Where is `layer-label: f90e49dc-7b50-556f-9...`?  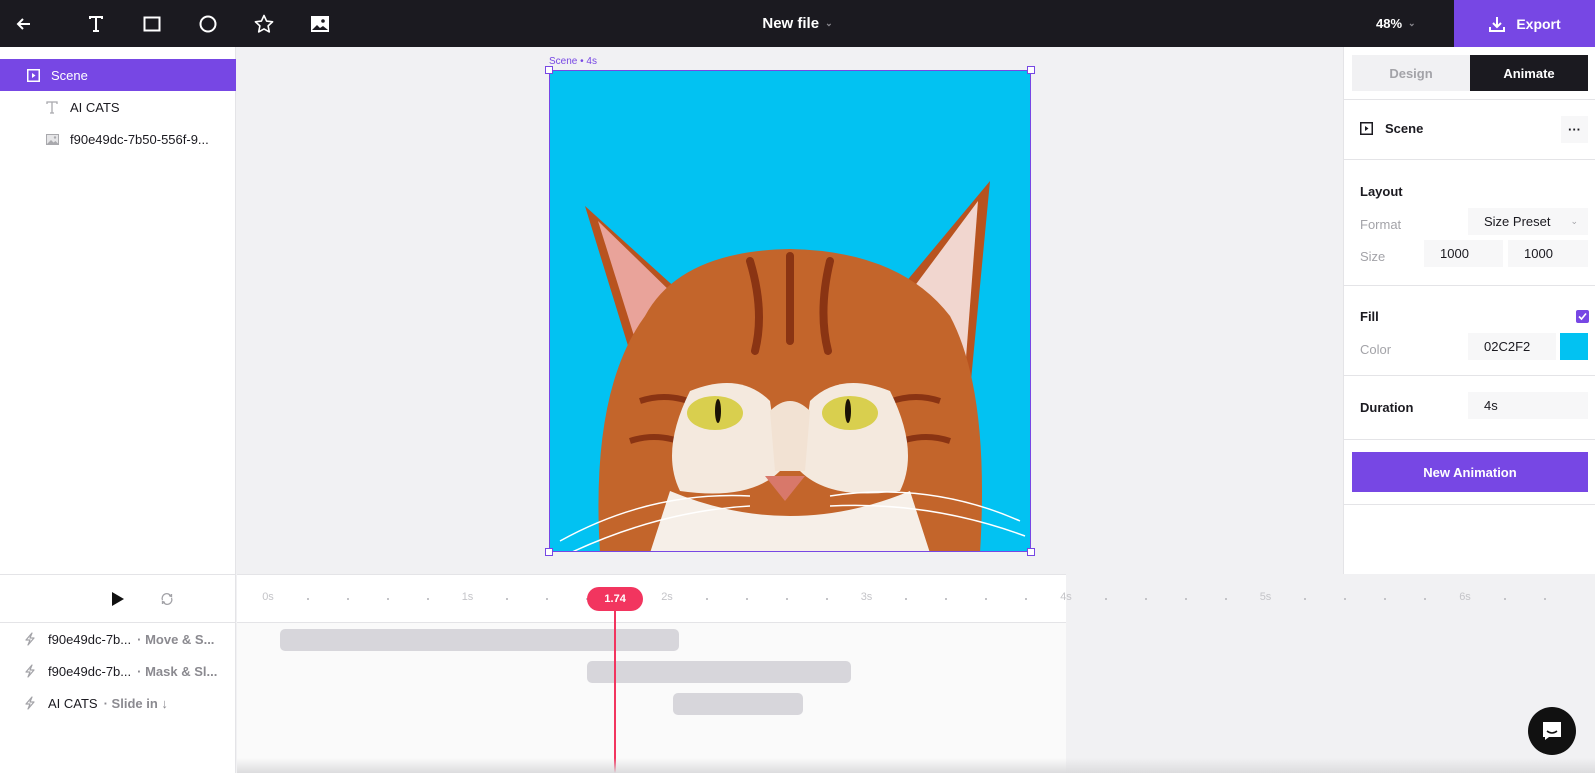
layer-label: f90e49dc-7b50-556f-9... is located at coordinates (139, 139).